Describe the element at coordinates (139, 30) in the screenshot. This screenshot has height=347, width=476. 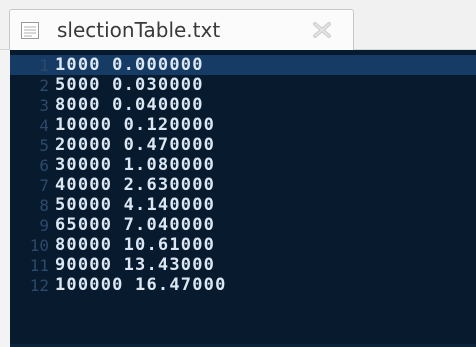
I see `tab-title: slectionTable.txt` at that location.